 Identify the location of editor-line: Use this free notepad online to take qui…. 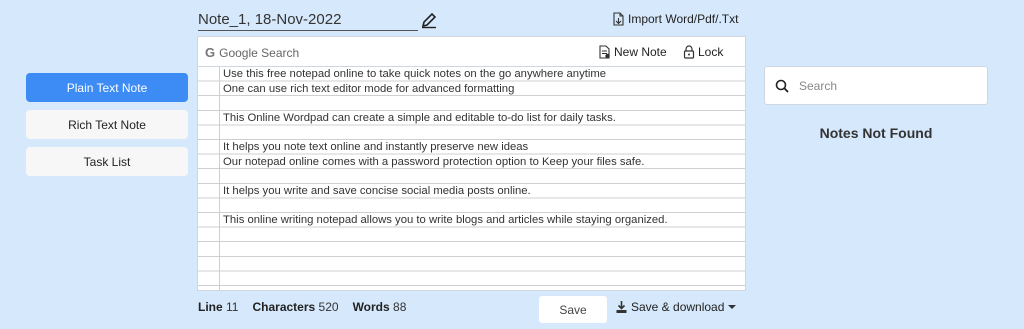
(415, 74).